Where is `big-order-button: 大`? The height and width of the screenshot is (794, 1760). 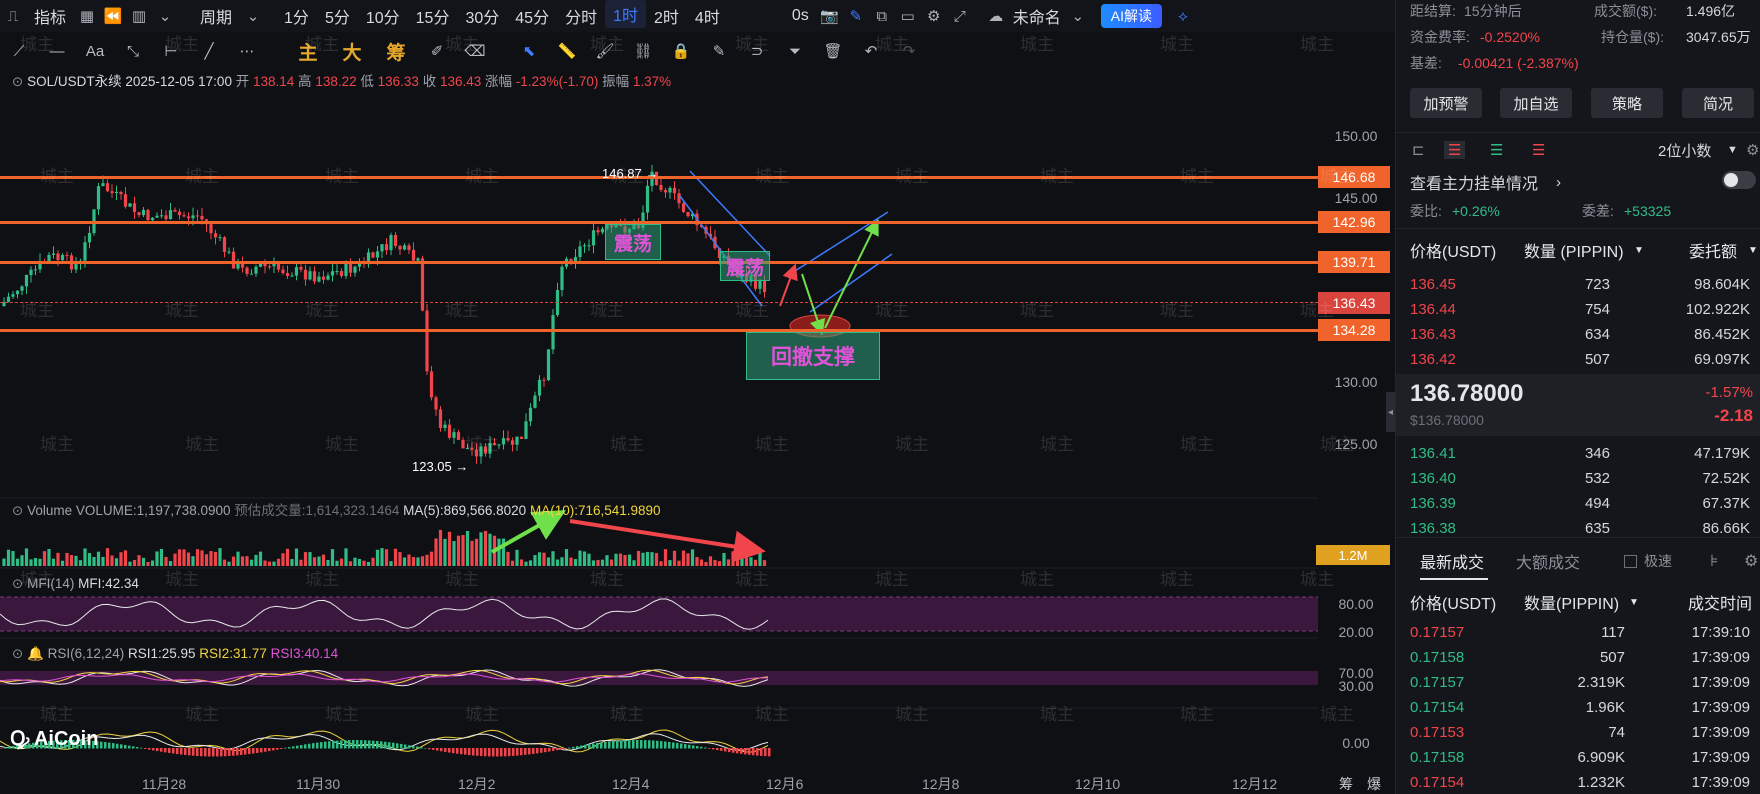
big-order-button: 大 is located at coordinates (352, 51).